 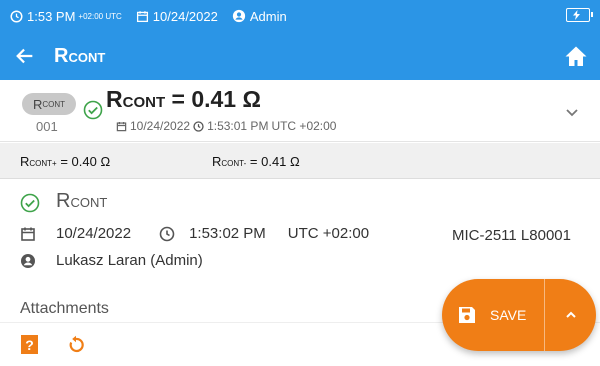 I want to click on status-date-text: 10/24/2022, so click(x=185, y=16).